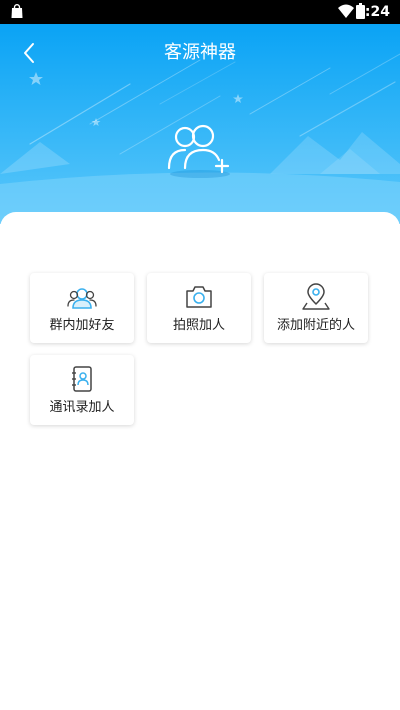  What do you see at coordinates (315, 325) in the screenshot?
I see `add-nearby-people-label: 添加附近的人` at bounding box center [315, 325].